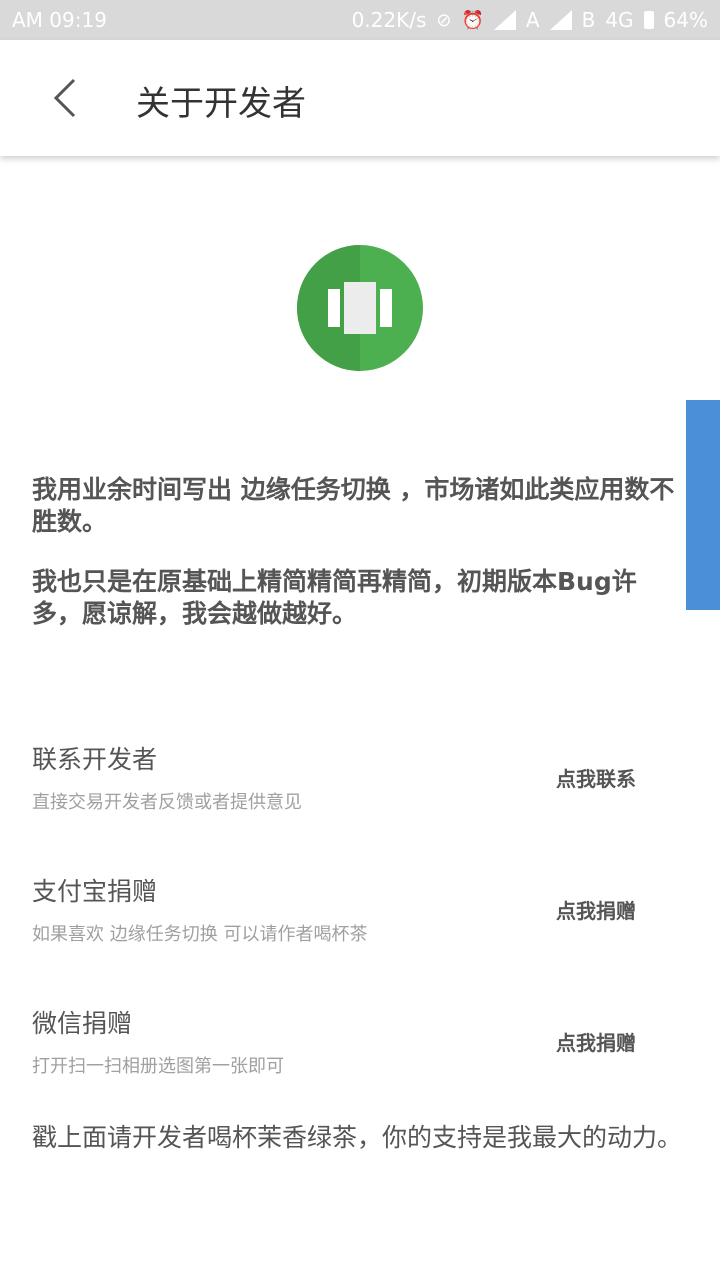 The width and height of the screenshot is (720, 1280). What do you see at coordinates (444, 20) in the screenshot?
I see `mute-icon: ⊘` at bounding box center [444, 20].